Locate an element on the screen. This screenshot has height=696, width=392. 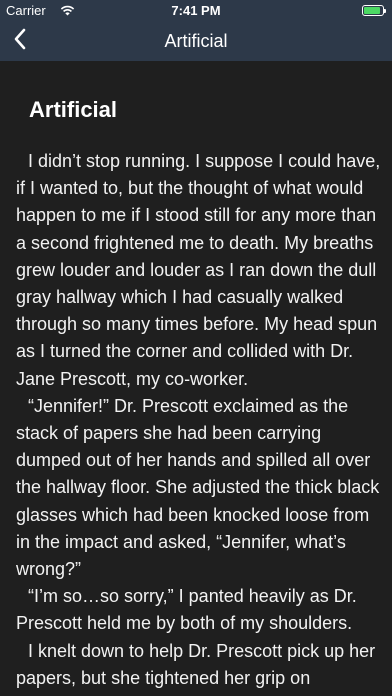
status-bar: Carrier 7:41 PM is located at coordinates (196, 11).